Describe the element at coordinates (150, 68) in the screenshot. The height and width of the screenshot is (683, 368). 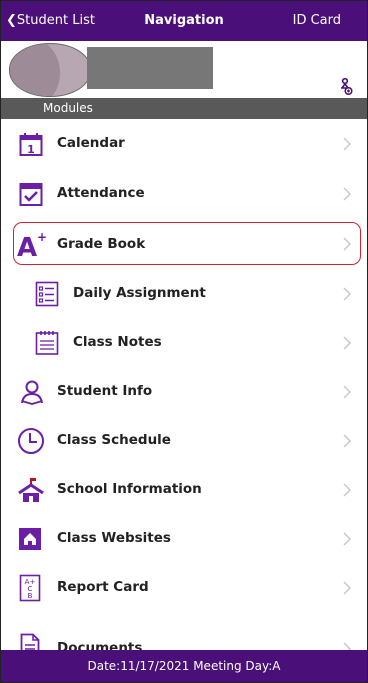
I see `redacted-student-name` at that location.